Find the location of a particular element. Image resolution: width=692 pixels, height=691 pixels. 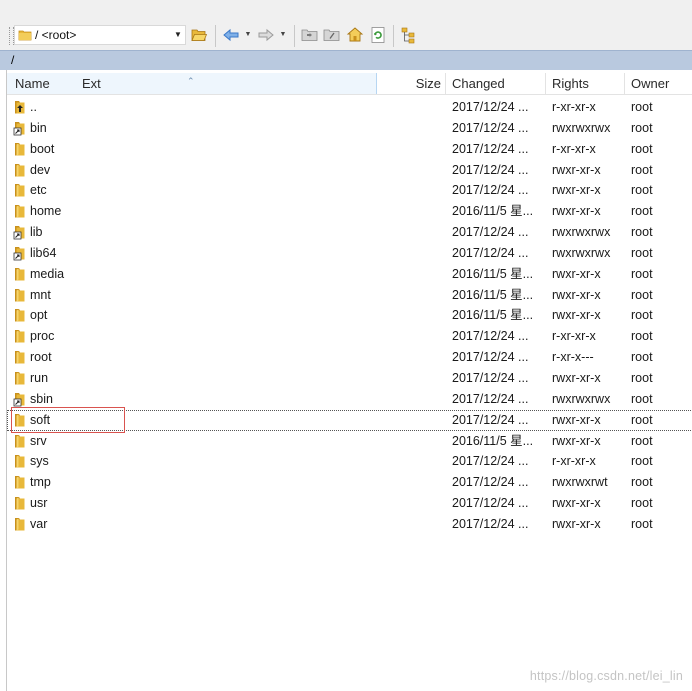

path-value: / <root> is located at coordinates (56, 35).